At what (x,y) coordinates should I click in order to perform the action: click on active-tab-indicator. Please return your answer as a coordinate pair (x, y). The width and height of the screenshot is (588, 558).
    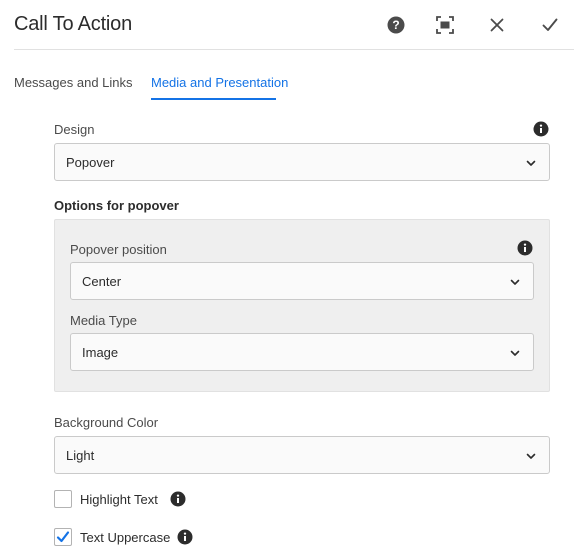
    Looking at the image, I should click on (213, 99).